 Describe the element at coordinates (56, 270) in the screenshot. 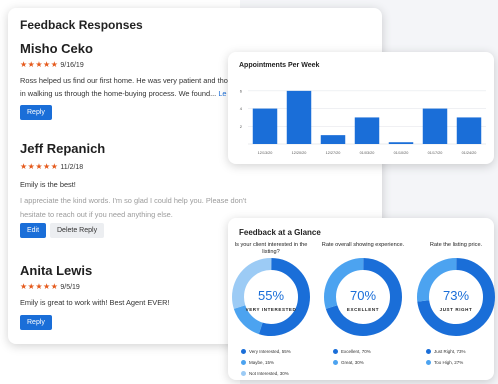

I see `reviewer-name: Anita Lewis` at that location.